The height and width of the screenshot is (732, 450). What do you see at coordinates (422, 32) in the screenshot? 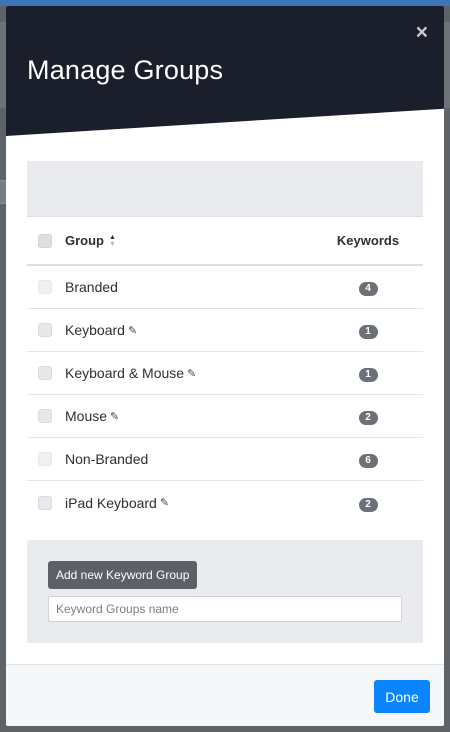
I see `close-icon: ×` at bounding box center [422, 32].